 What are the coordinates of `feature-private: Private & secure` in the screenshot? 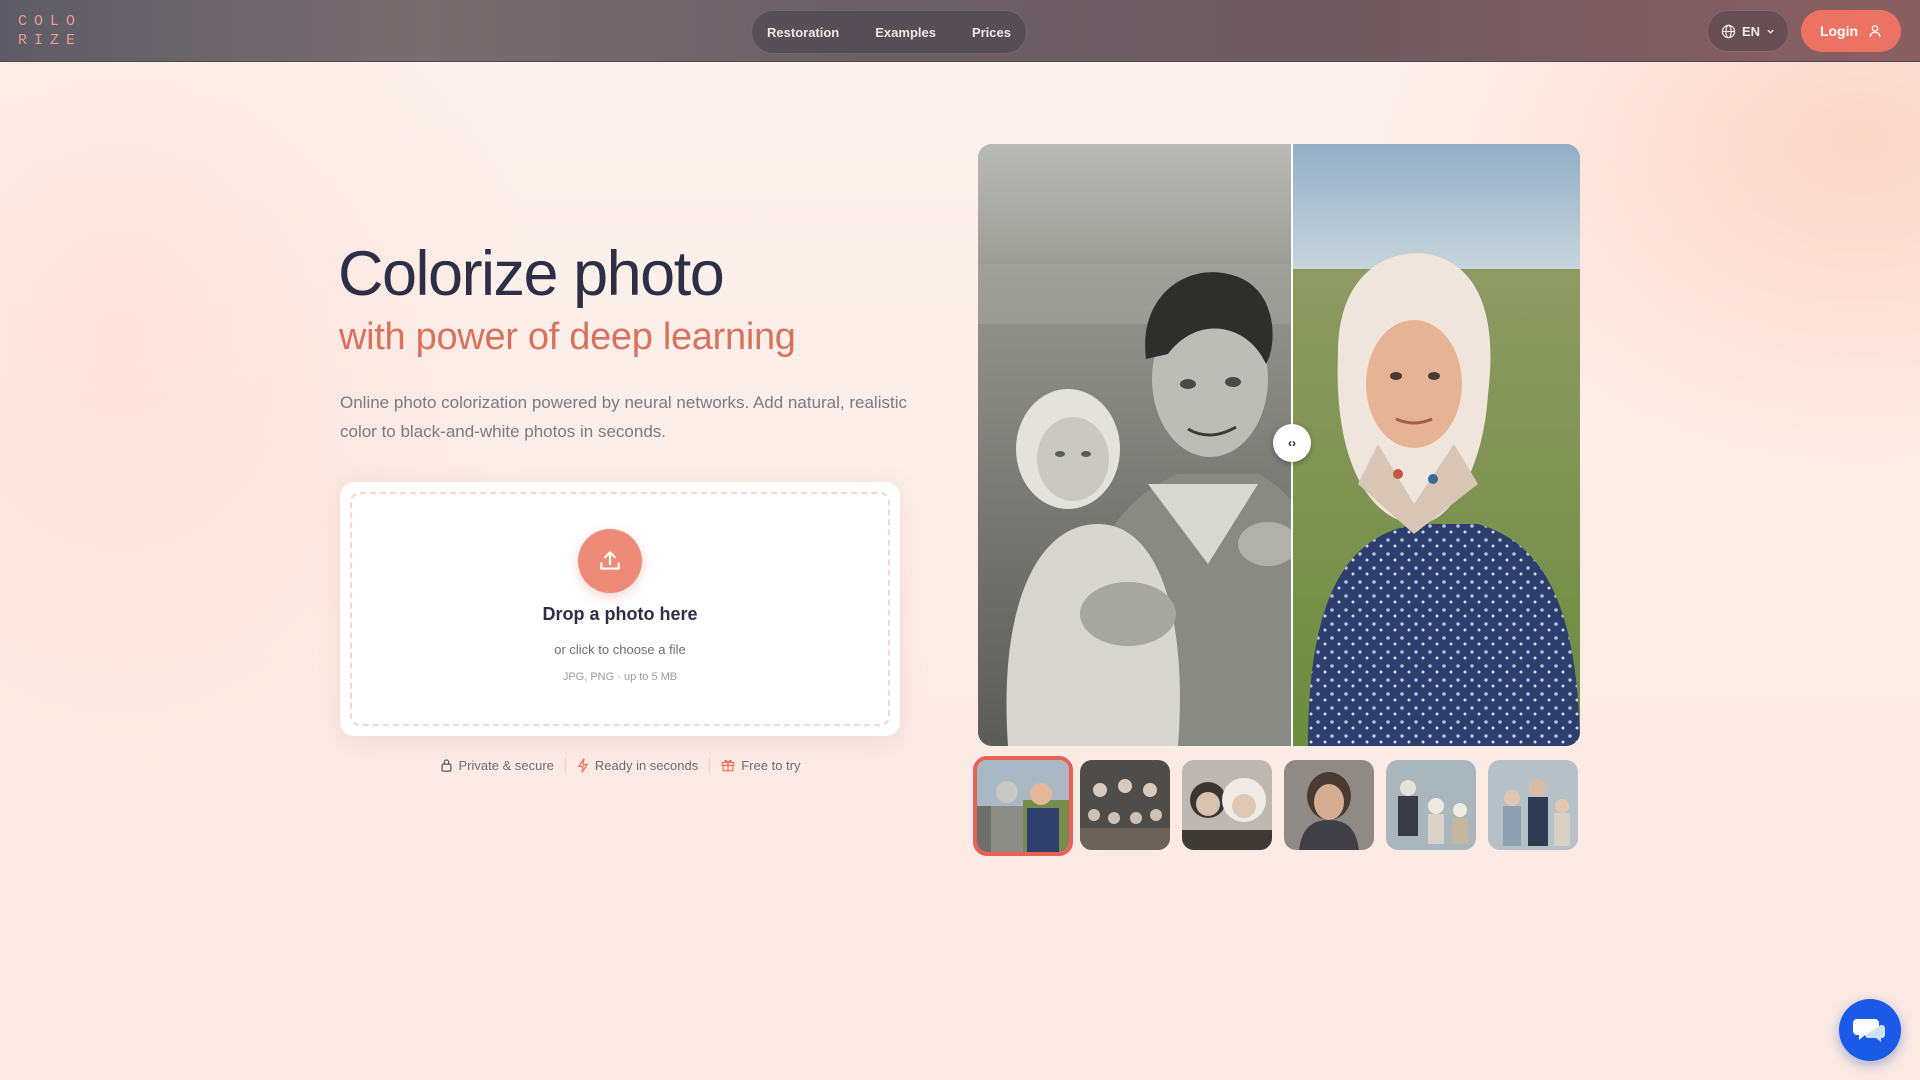 It's located at (497, 765).